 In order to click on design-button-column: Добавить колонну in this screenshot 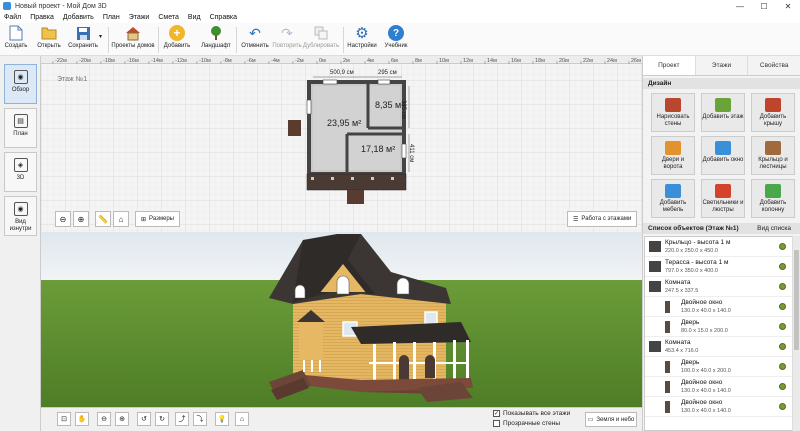, I will do `click(773, 198)`.